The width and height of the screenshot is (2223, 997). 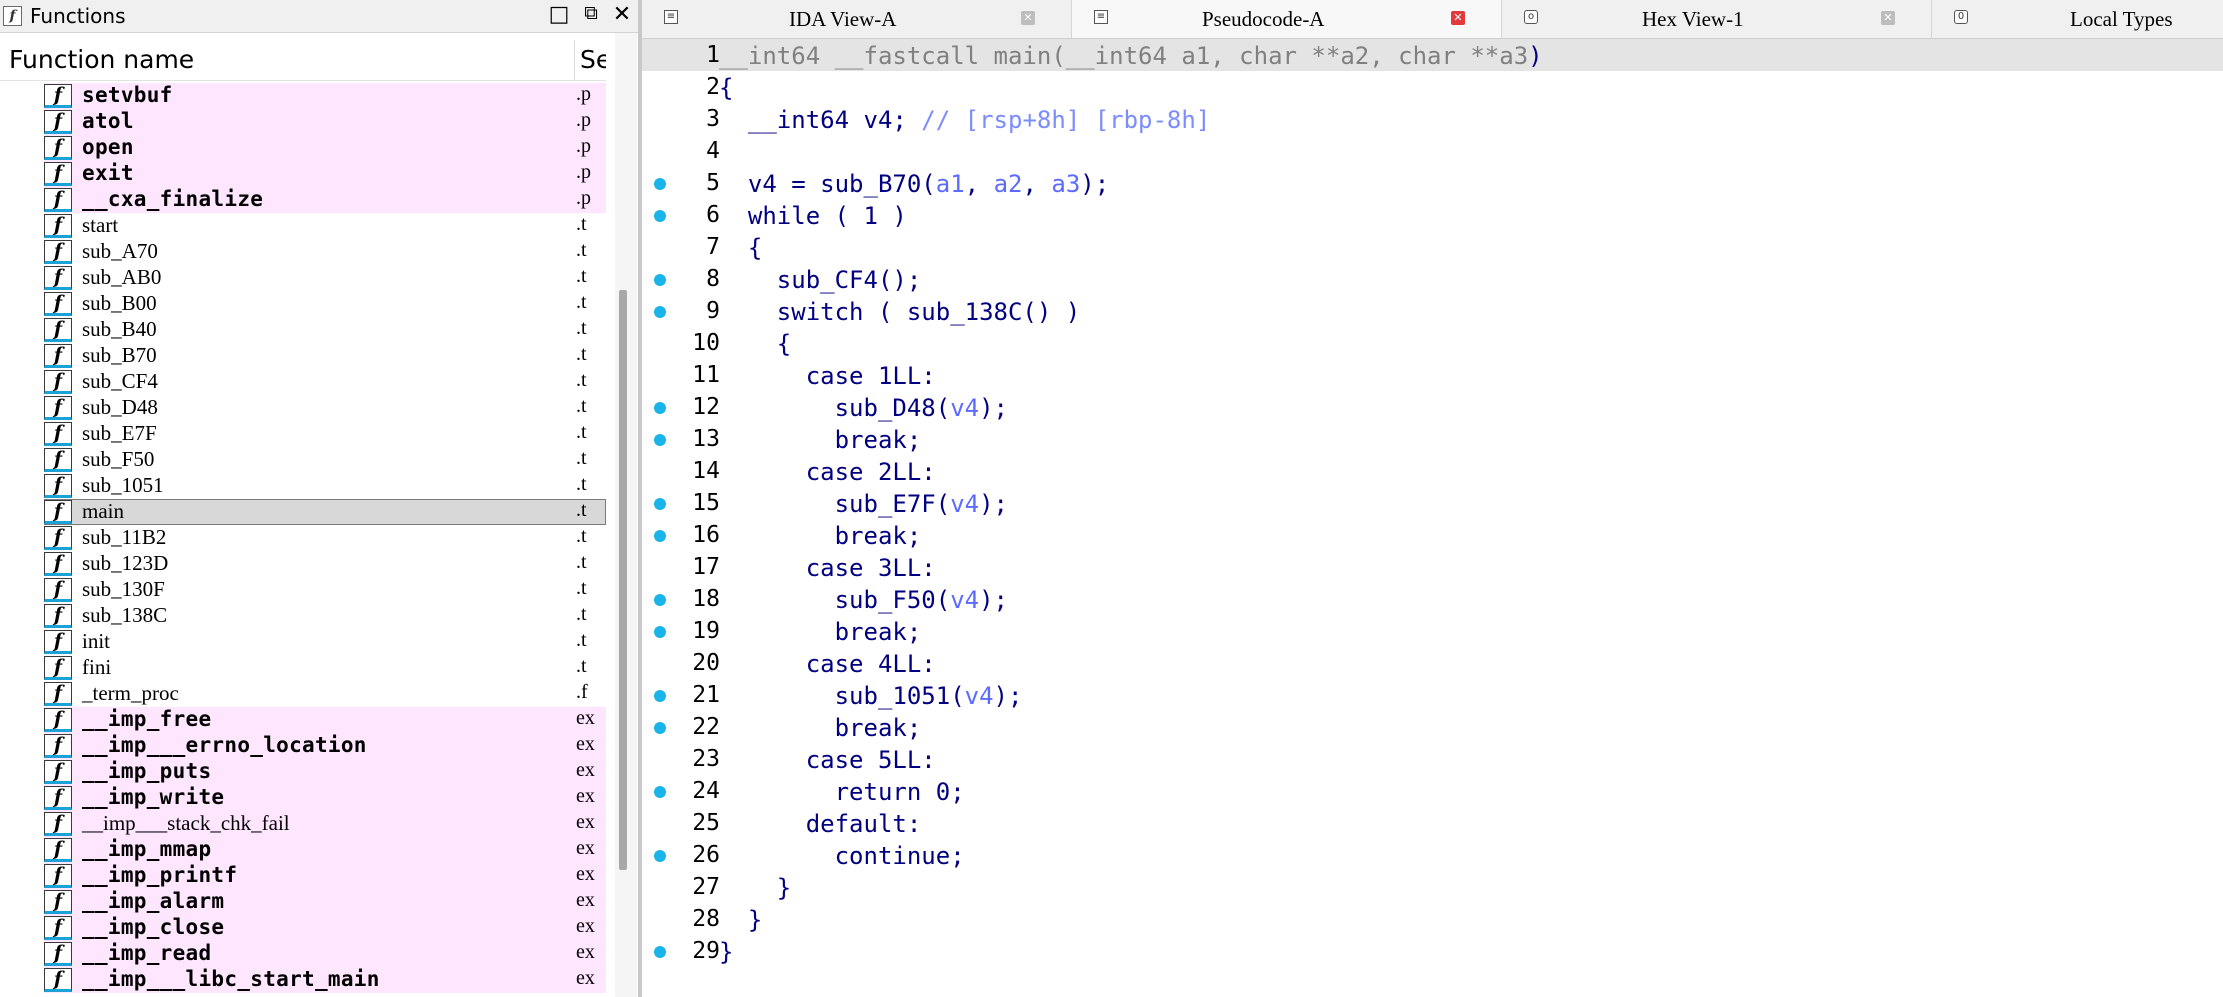 I want to click on code-line: 22 break;, so click(x=1432, y=727).